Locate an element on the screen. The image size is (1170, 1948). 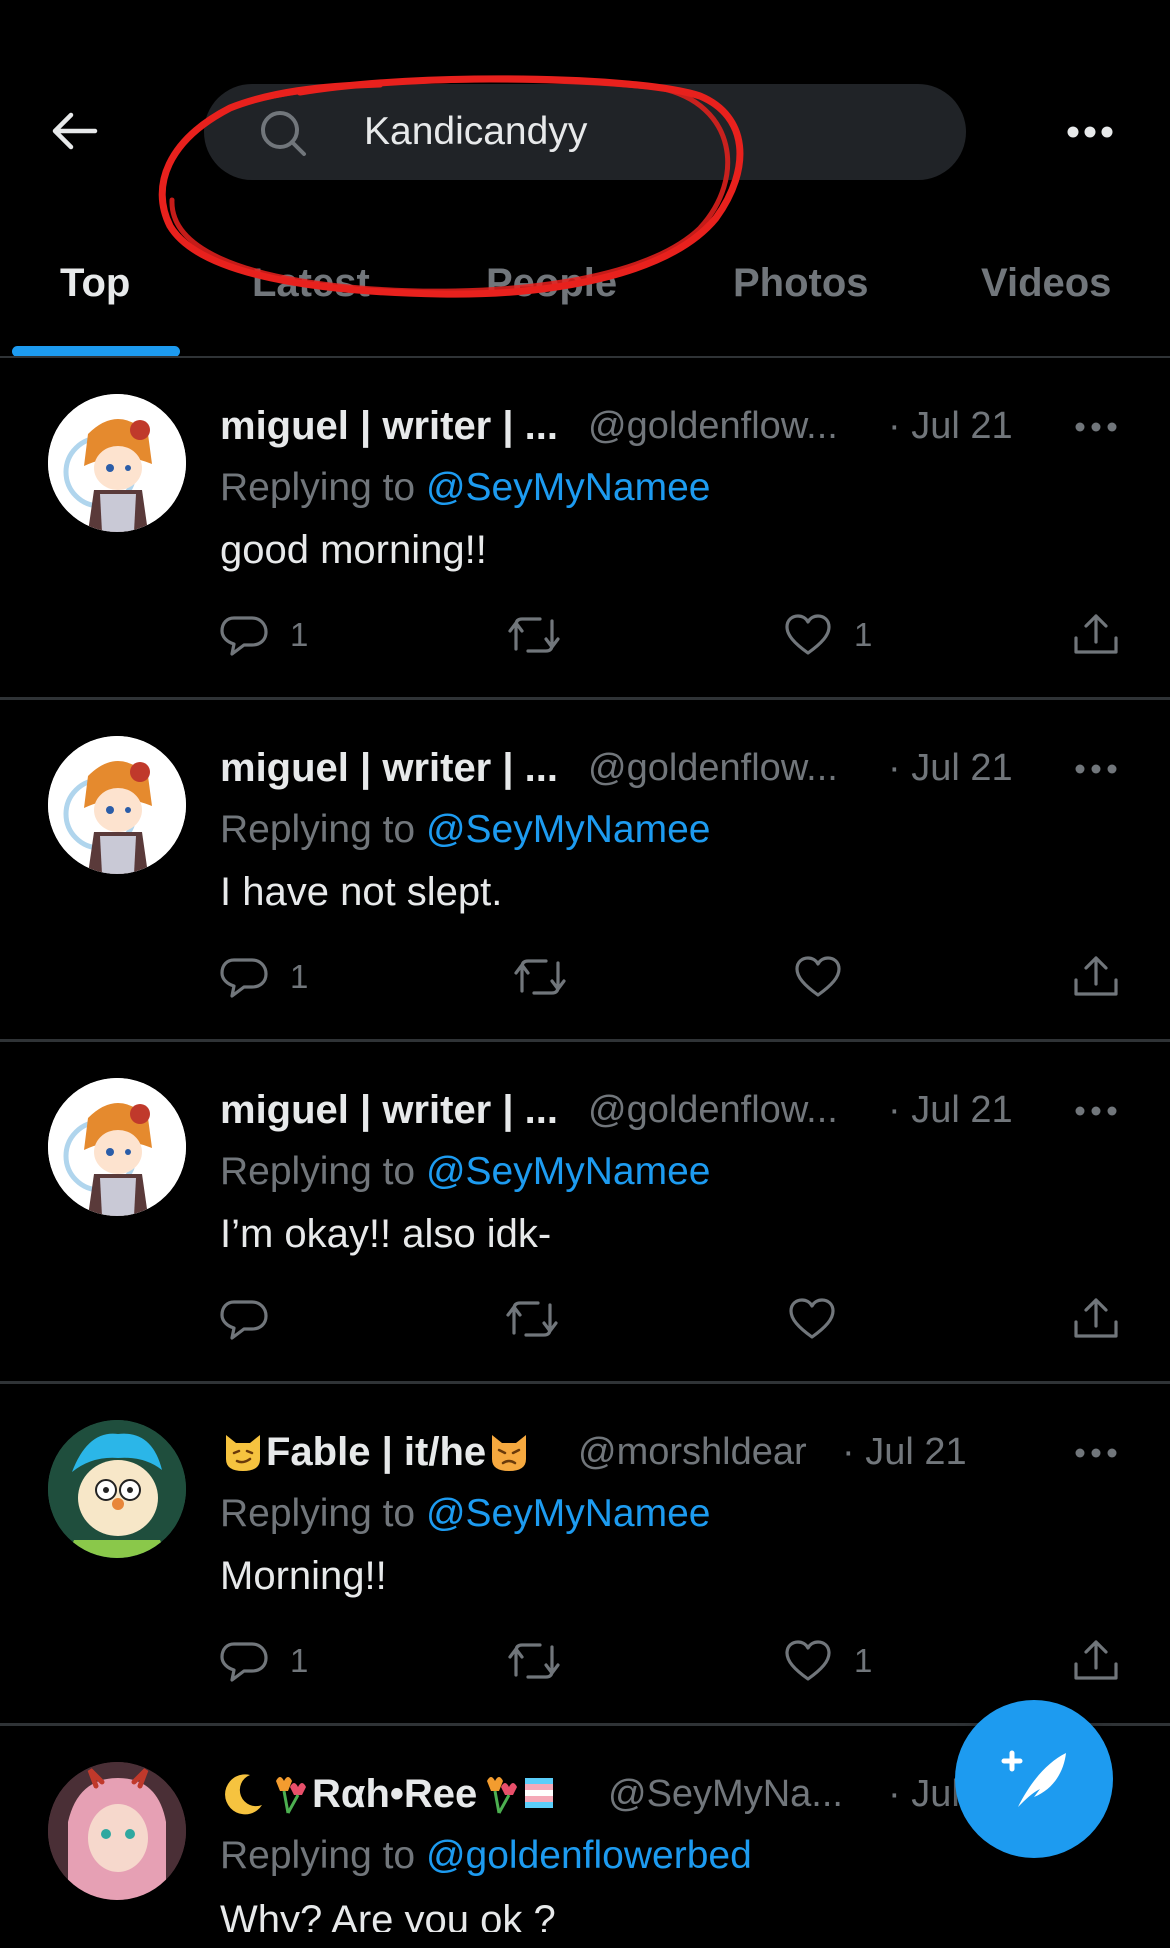
crescent-moon-icon is located at coordinates (243, 1794).